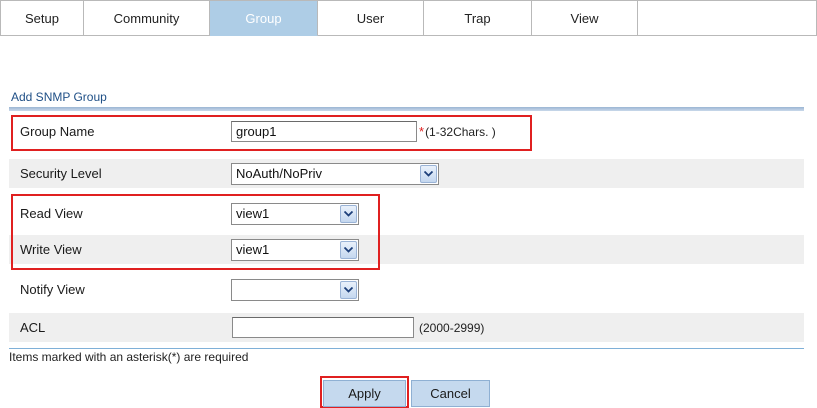 The image size is (817, 408). Describe the element at coordinates (324, 131) in the screenshot. I see `group-name-input` at that location.